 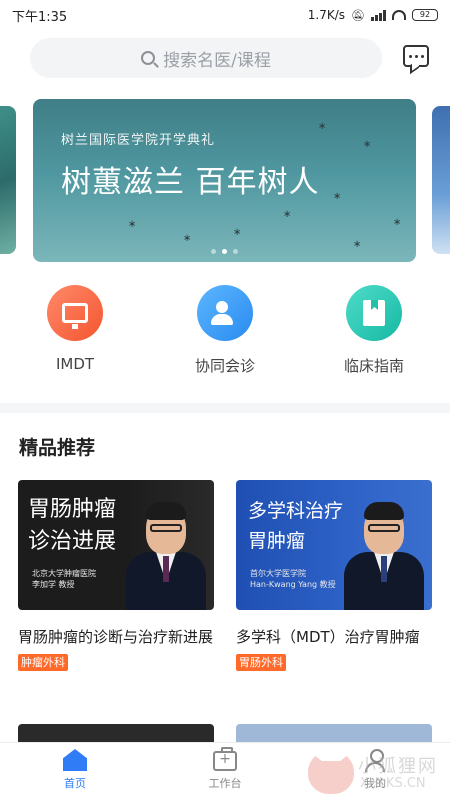 I want to click on status-right: 1.7K/s 🔕︎ 92, so click(x=373, y=15).